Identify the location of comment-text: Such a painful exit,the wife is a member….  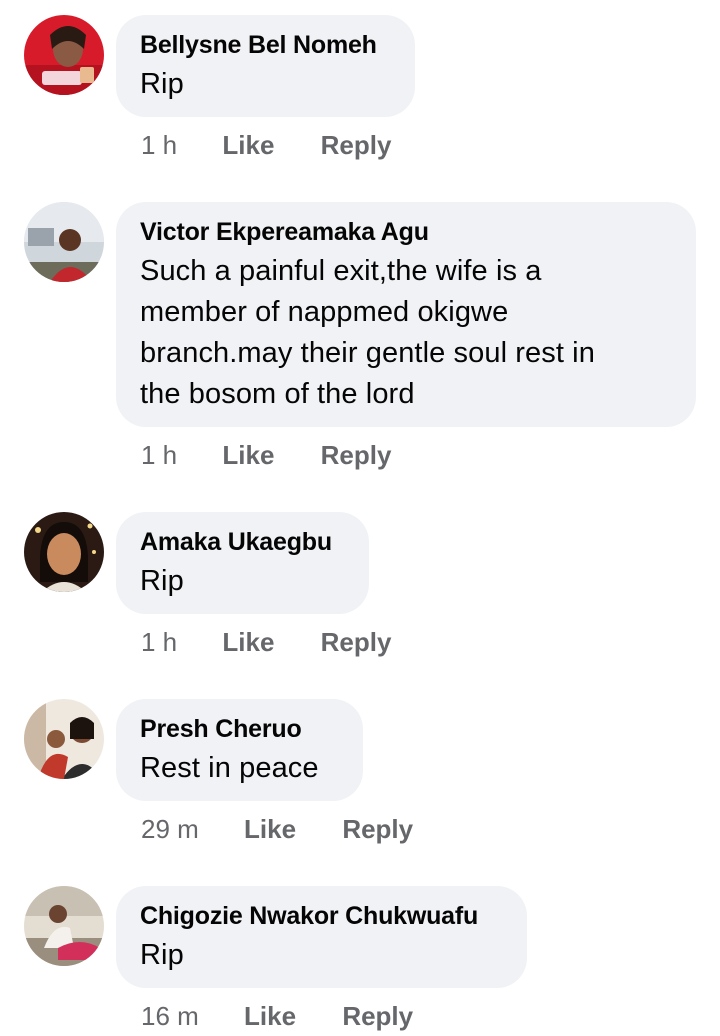
(405, 333).